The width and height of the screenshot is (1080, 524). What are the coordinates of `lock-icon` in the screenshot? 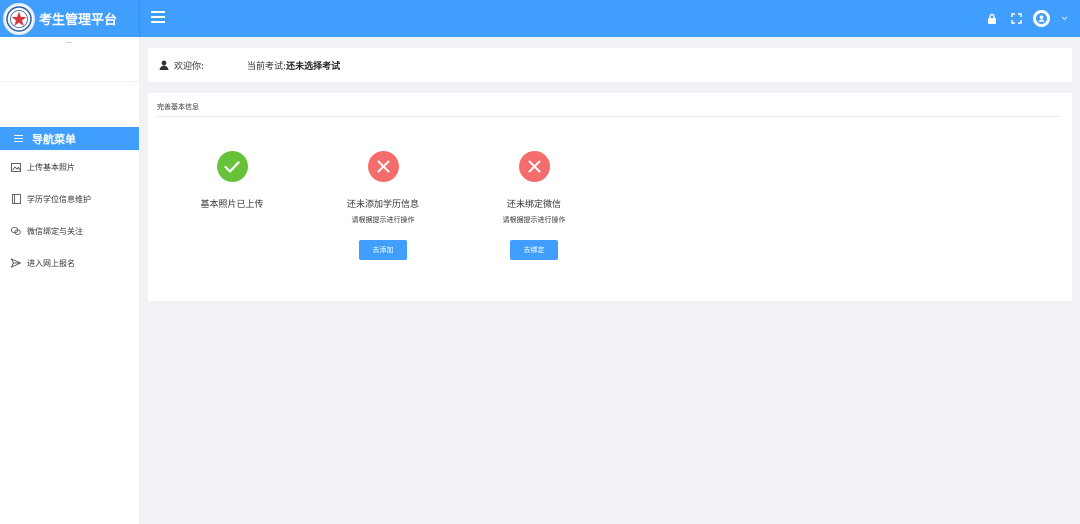 It's located at (992, 19).